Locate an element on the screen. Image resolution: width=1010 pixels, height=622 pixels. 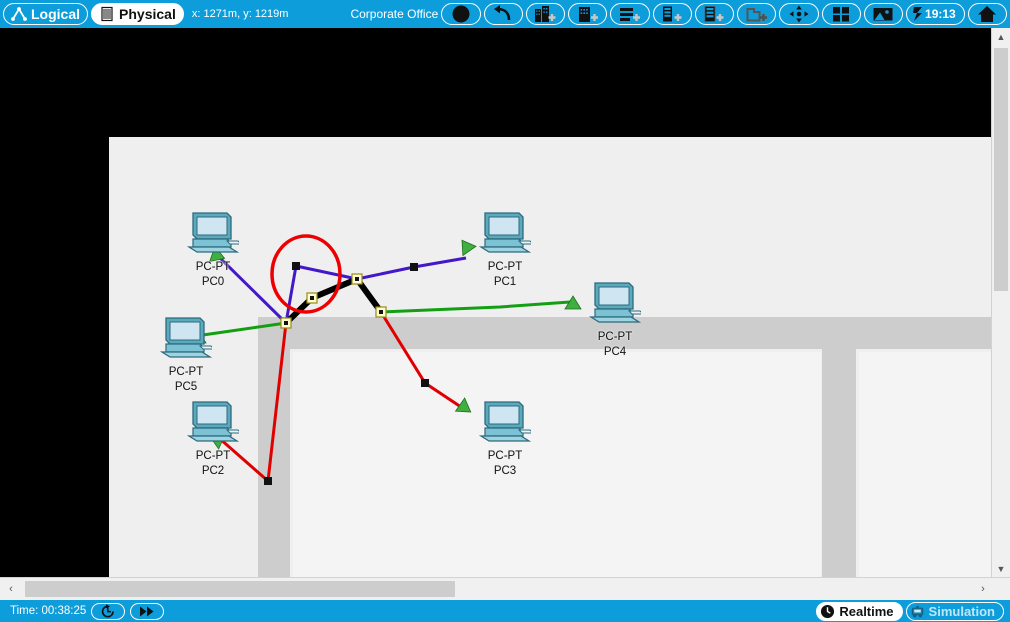
network-link-hub-top is located at coordinates (326, 272).